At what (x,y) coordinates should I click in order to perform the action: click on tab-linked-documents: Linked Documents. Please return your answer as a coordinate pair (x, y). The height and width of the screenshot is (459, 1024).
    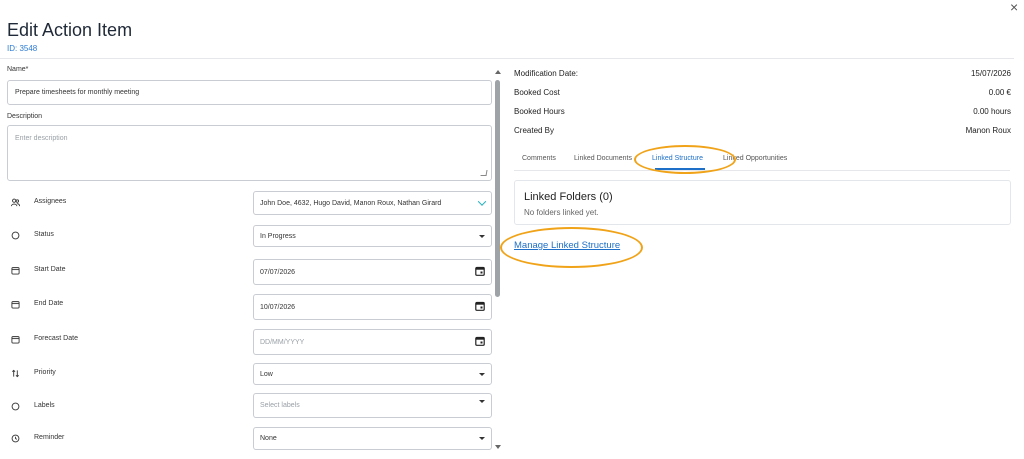
    Looking at the image, I should click on (603, 158).